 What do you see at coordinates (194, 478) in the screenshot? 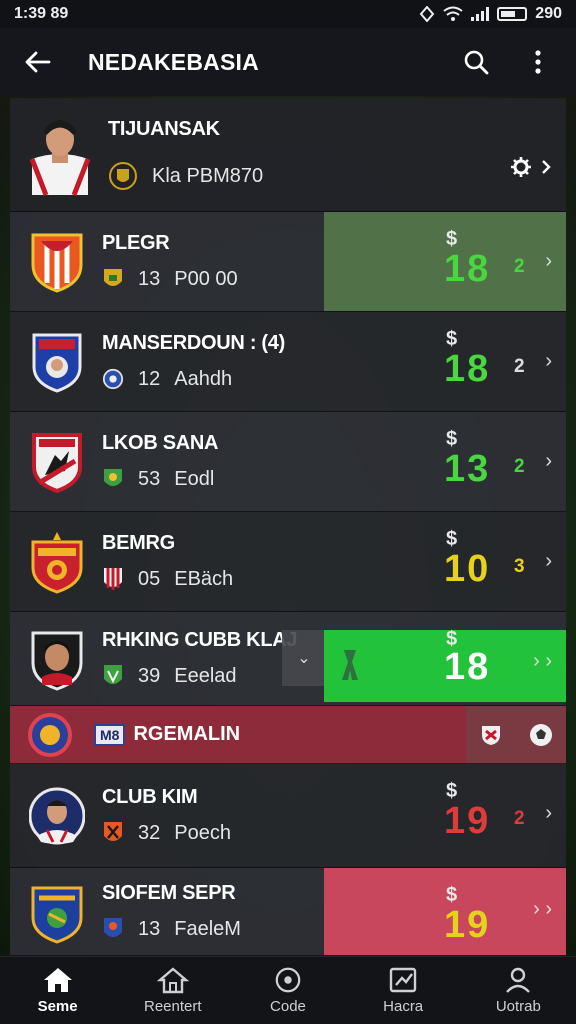
I see `club-tail: Eodl` at bounding box center [194, 478].